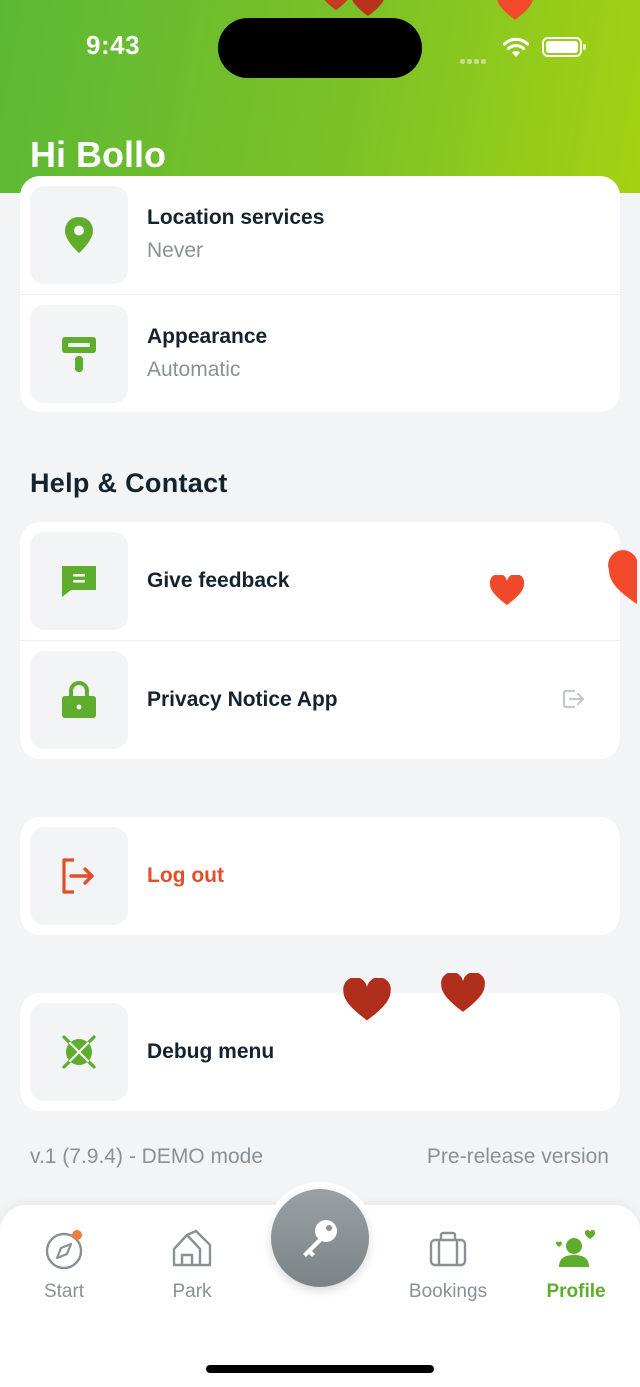 Image resolution: width=640 pixels, height=1387 pixels. I want to click on house-icon, so click(192, 1249).